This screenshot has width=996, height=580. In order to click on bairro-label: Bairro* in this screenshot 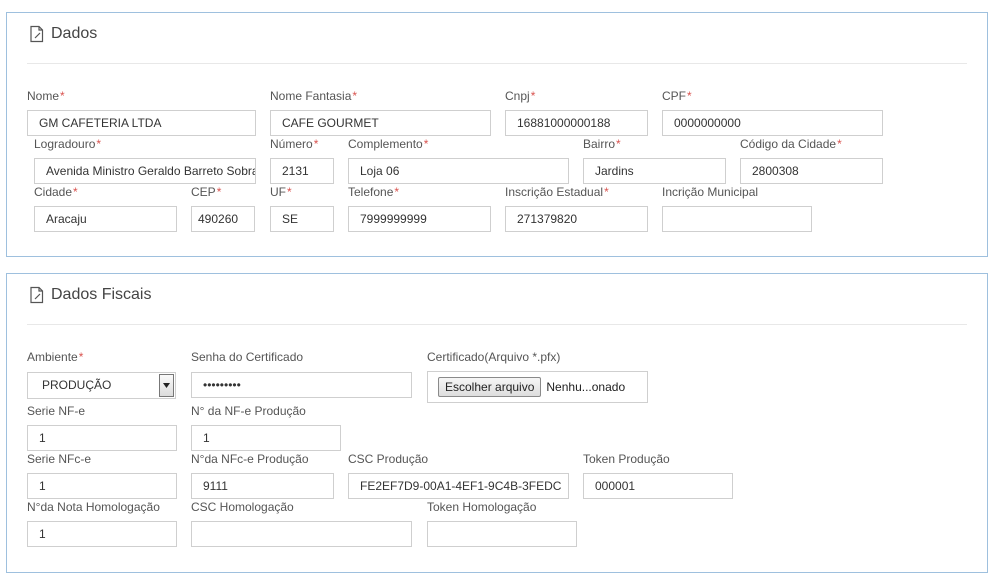, I will do `click(602, 144)`.